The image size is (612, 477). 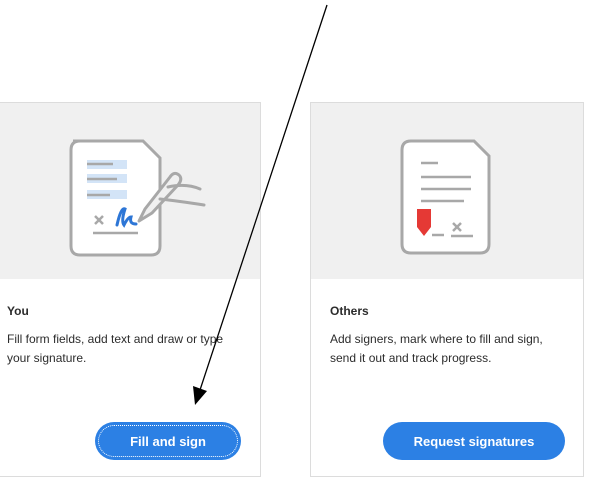 What do you see at coordinates (349, 311) in the screenshot?
I see `others-card-title: Others` at bounding box center [349, 311].